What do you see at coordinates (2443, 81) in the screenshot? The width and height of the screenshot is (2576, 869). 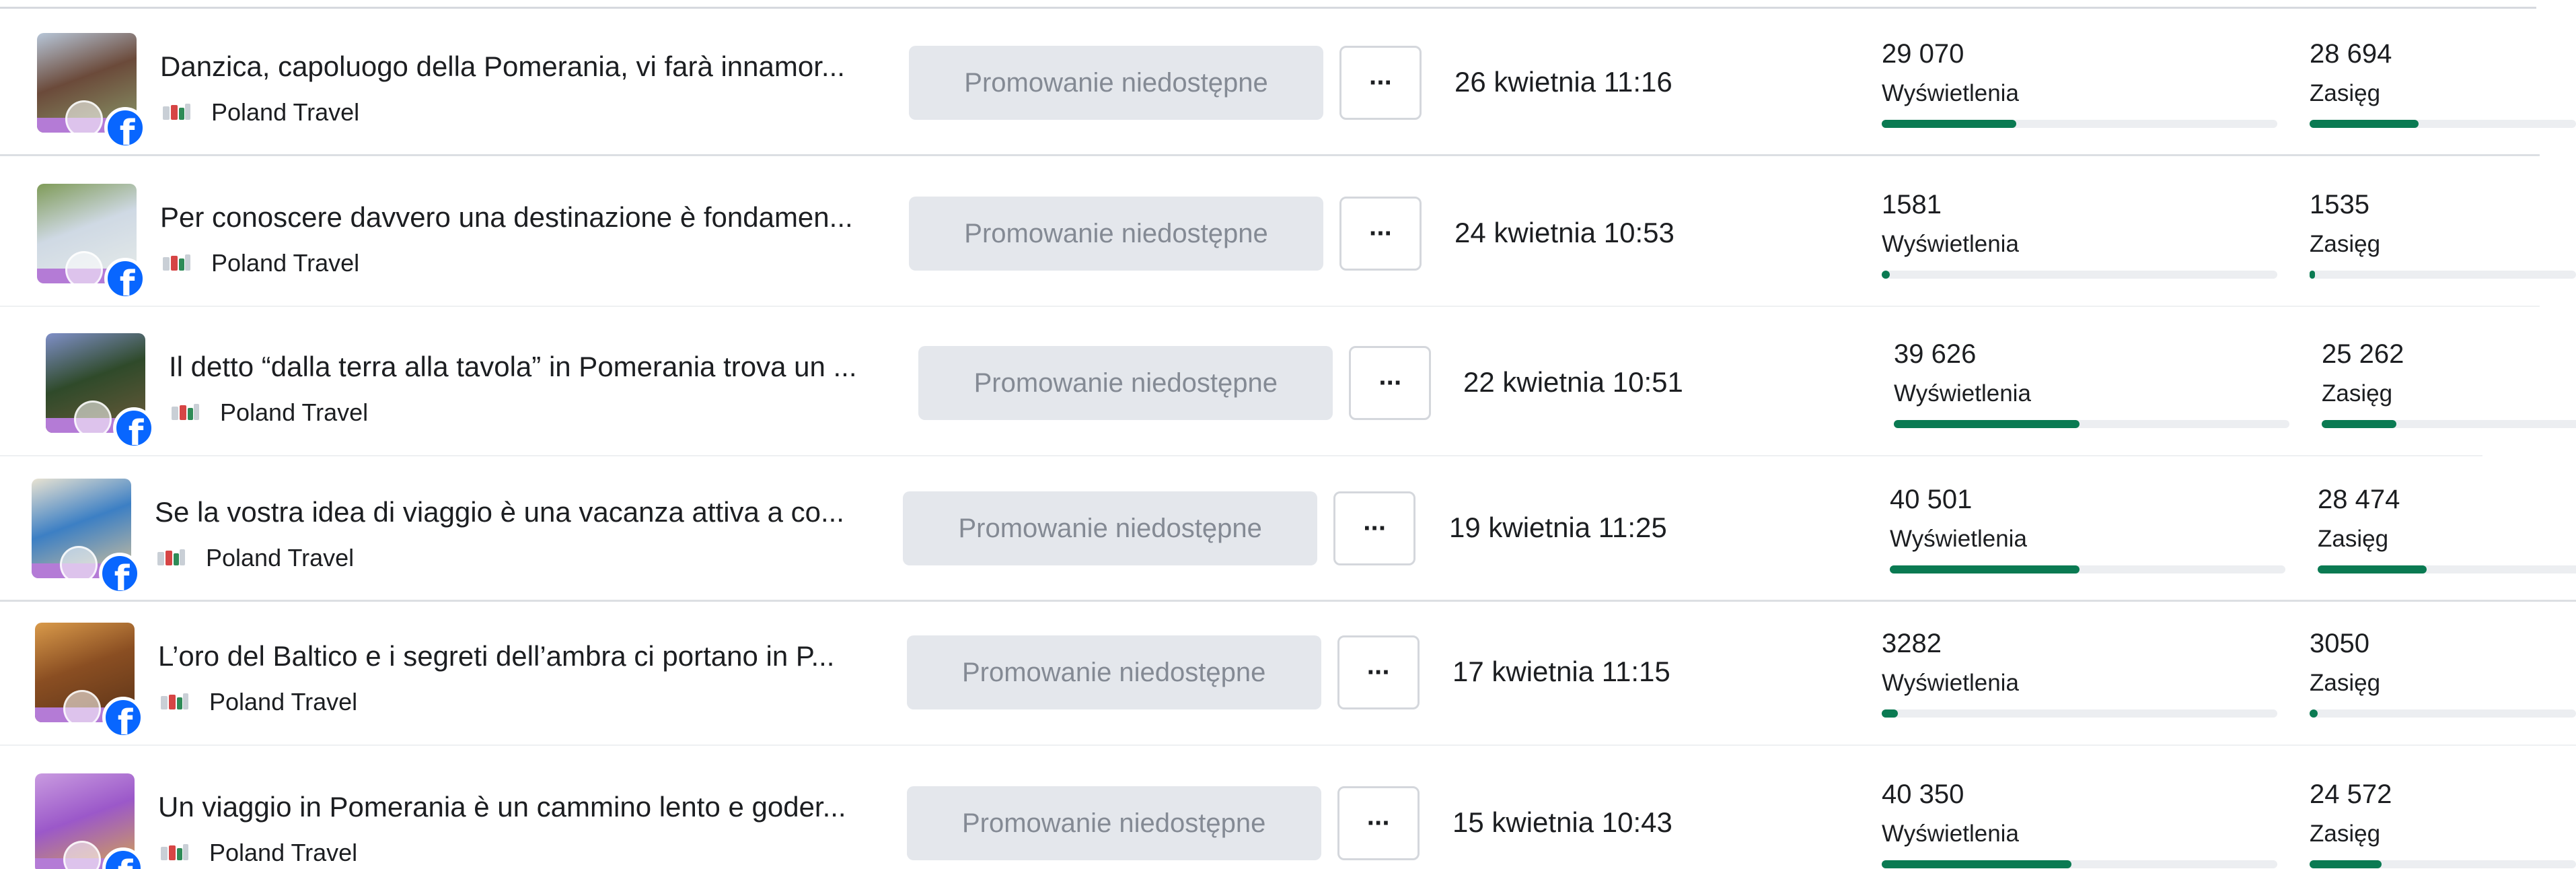 I see `reach-metric: 28 694 Zasięg` at bounding box center [2443, 81].